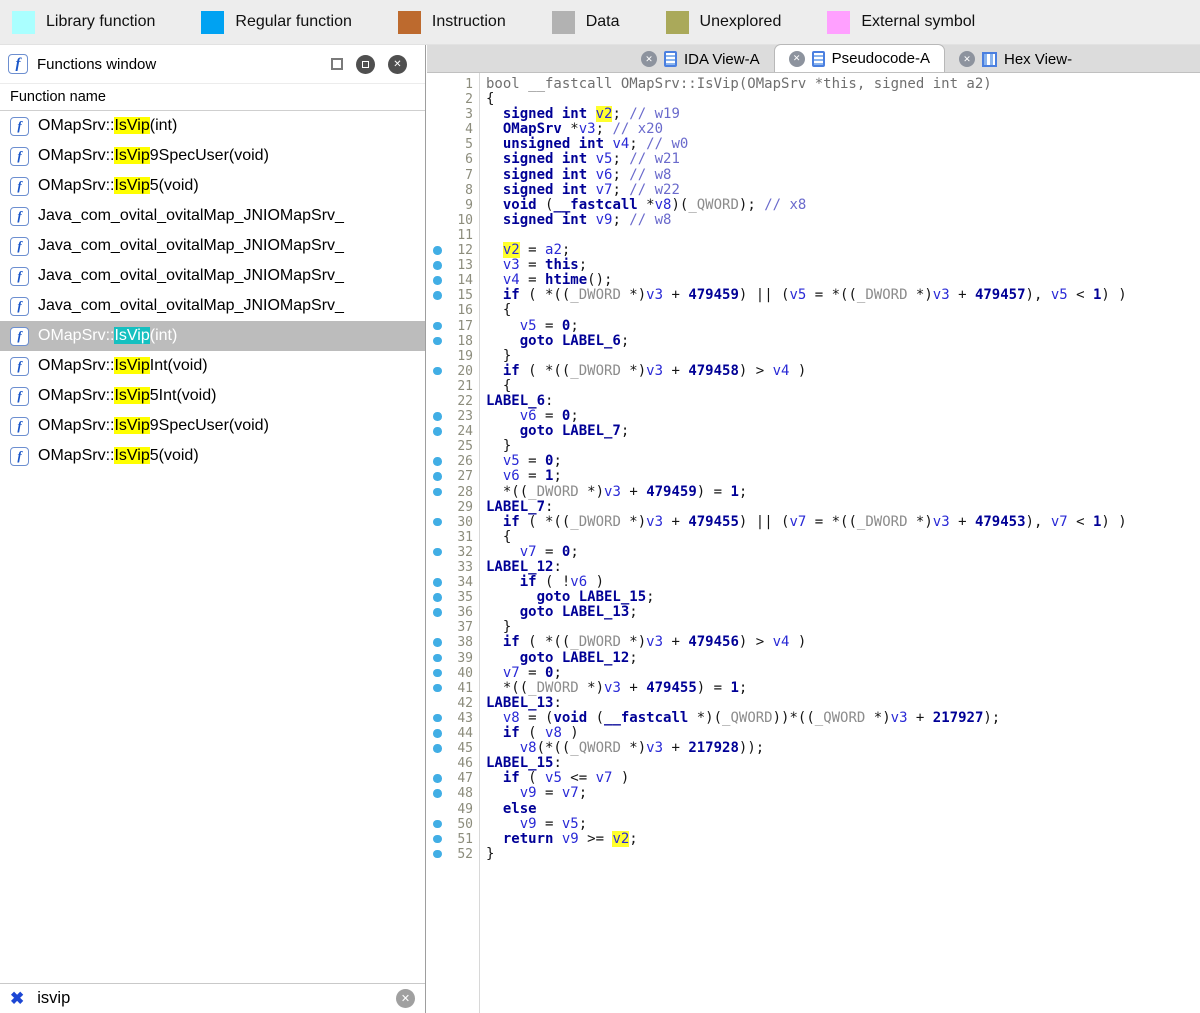  I want to click on function-name-suffix: (int), so click(163, 335).